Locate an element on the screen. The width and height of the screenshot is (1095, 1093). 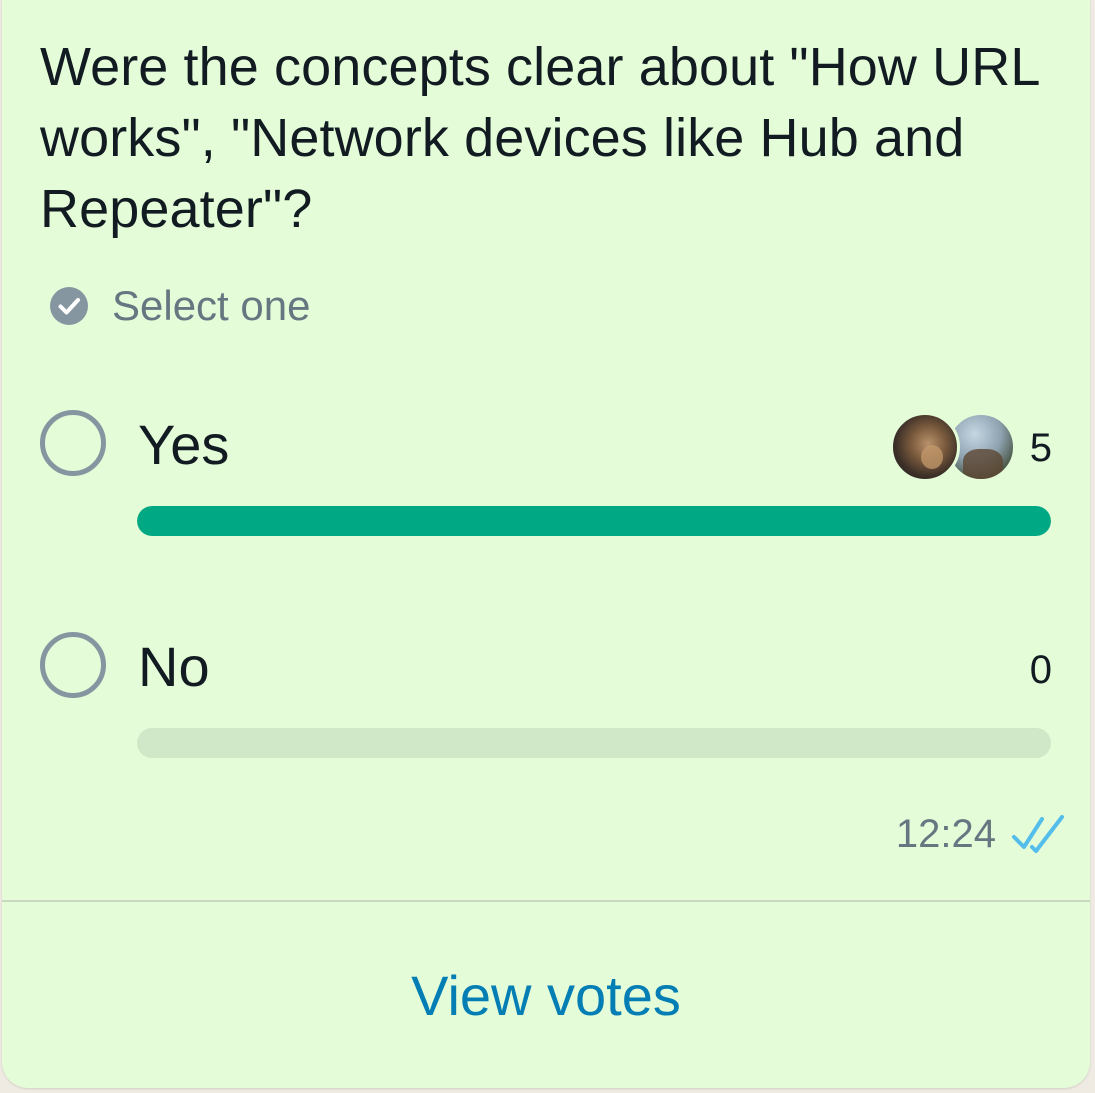
progress-track-yes is located at coordinates (594, 521).